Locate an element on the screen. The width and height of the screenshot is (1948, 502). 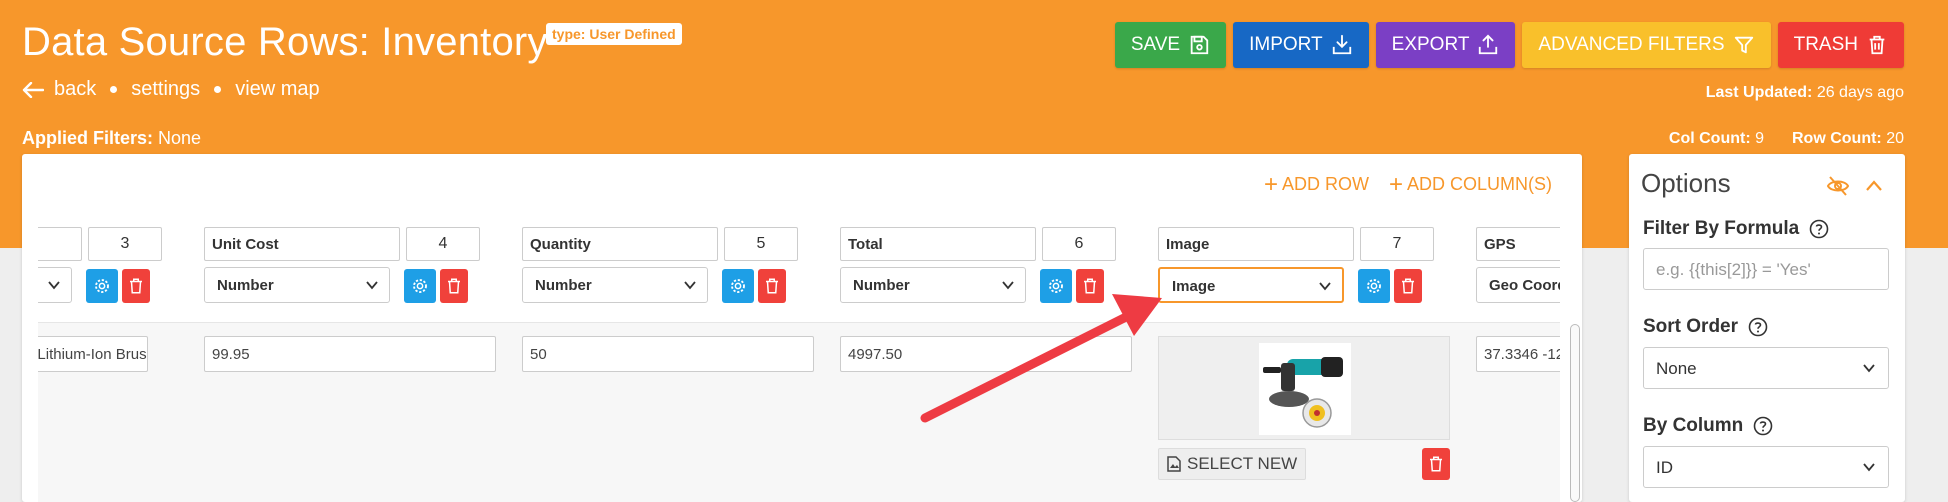
save-button-label: SAVE is located at coordinates (1155, 44).